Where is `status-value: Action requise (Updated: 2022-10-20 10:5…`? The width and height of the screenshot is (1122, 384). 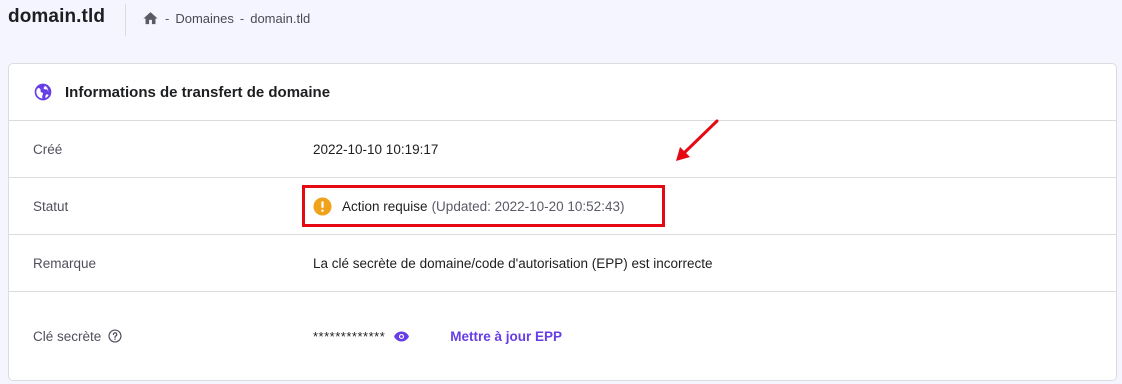
status-value: Action requise (Updated: 2022-10-20 10:5… is located at coordinates (469, 206).